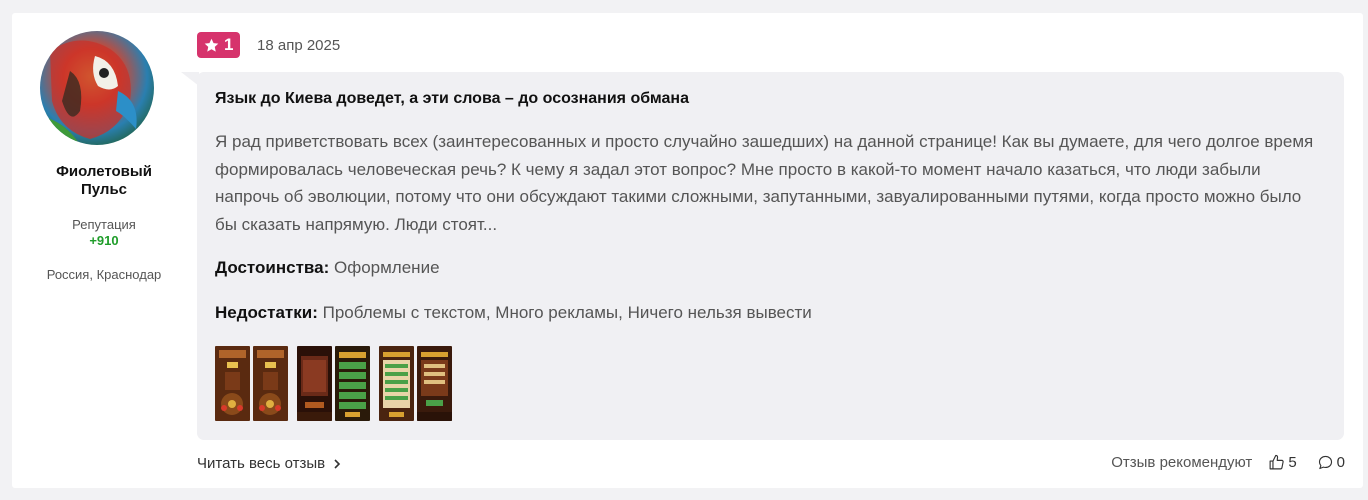  I want to click on pros: Достоинства: Оформление, so click(327, 268).